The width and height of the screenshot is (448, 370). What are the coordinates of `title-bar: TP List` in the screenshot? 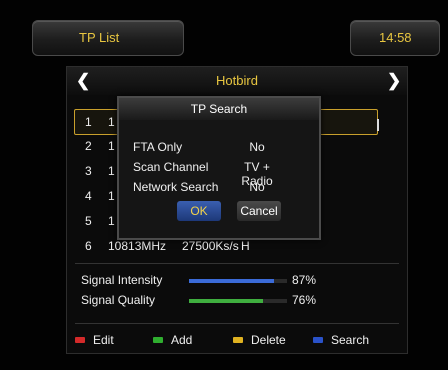 It's located at (108, 38).